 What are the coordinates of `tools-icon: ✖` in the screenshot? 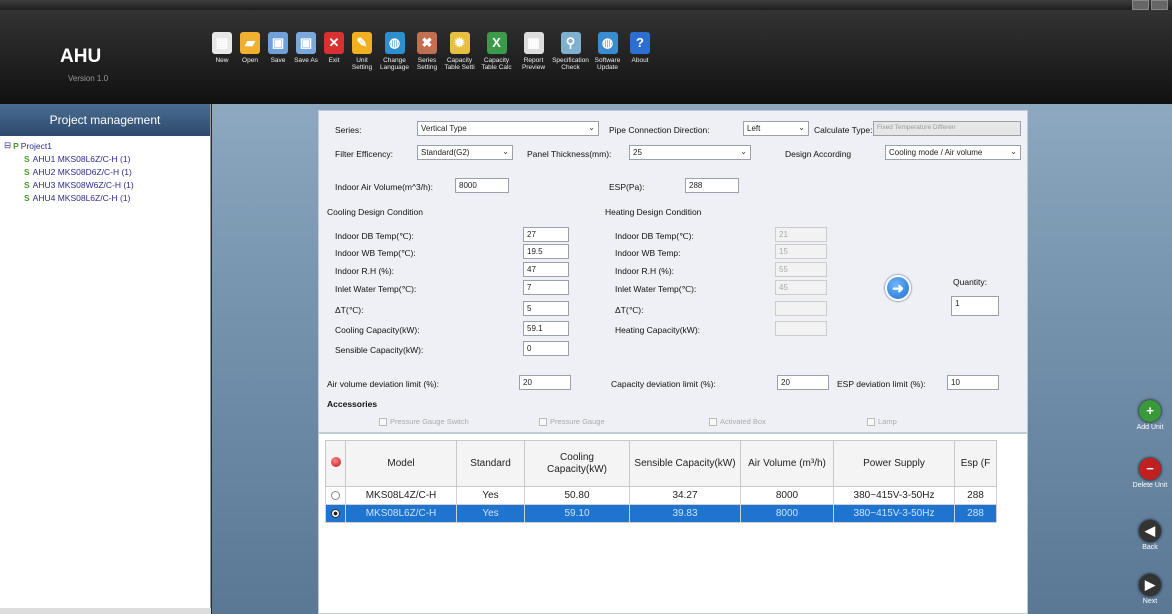 It's located at (427, 43).